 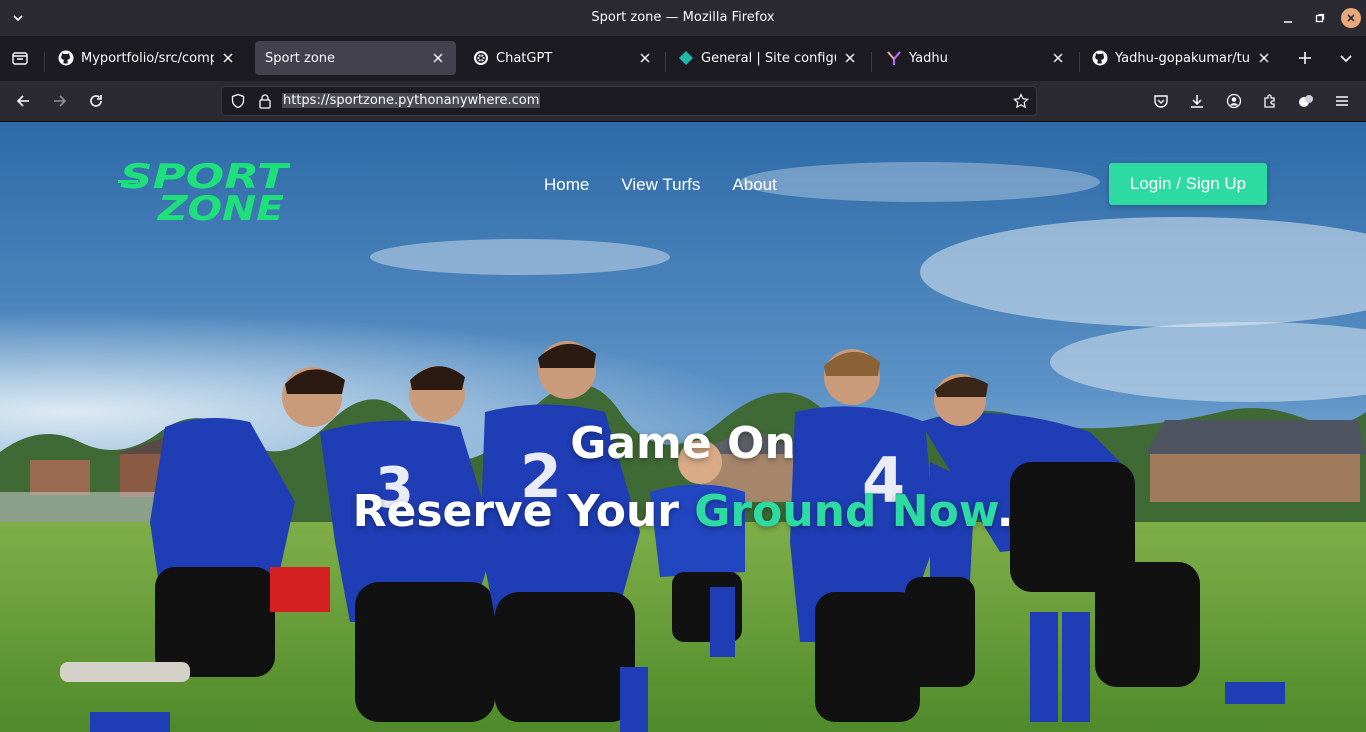 I want to click on reload-button, so click(x=96, y=101).